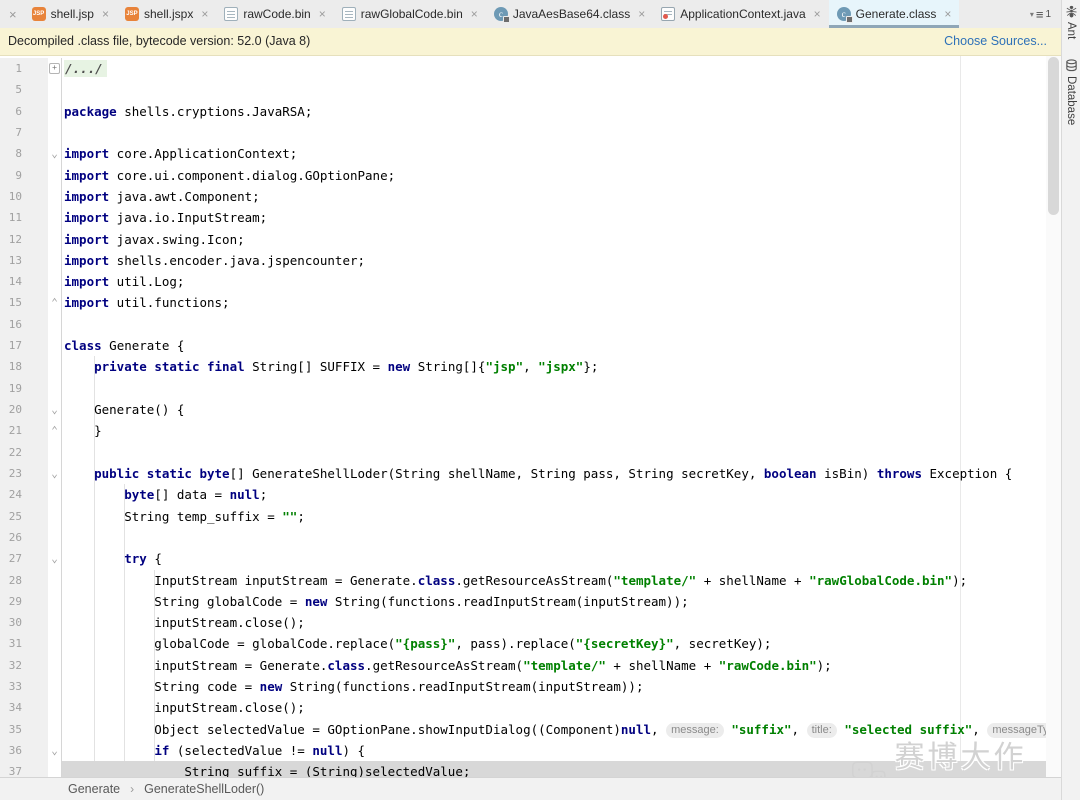  What do you see at coordinates (24, 495) in the screenshot?
I see `line-number: 24` at bounding box center [24, 495].